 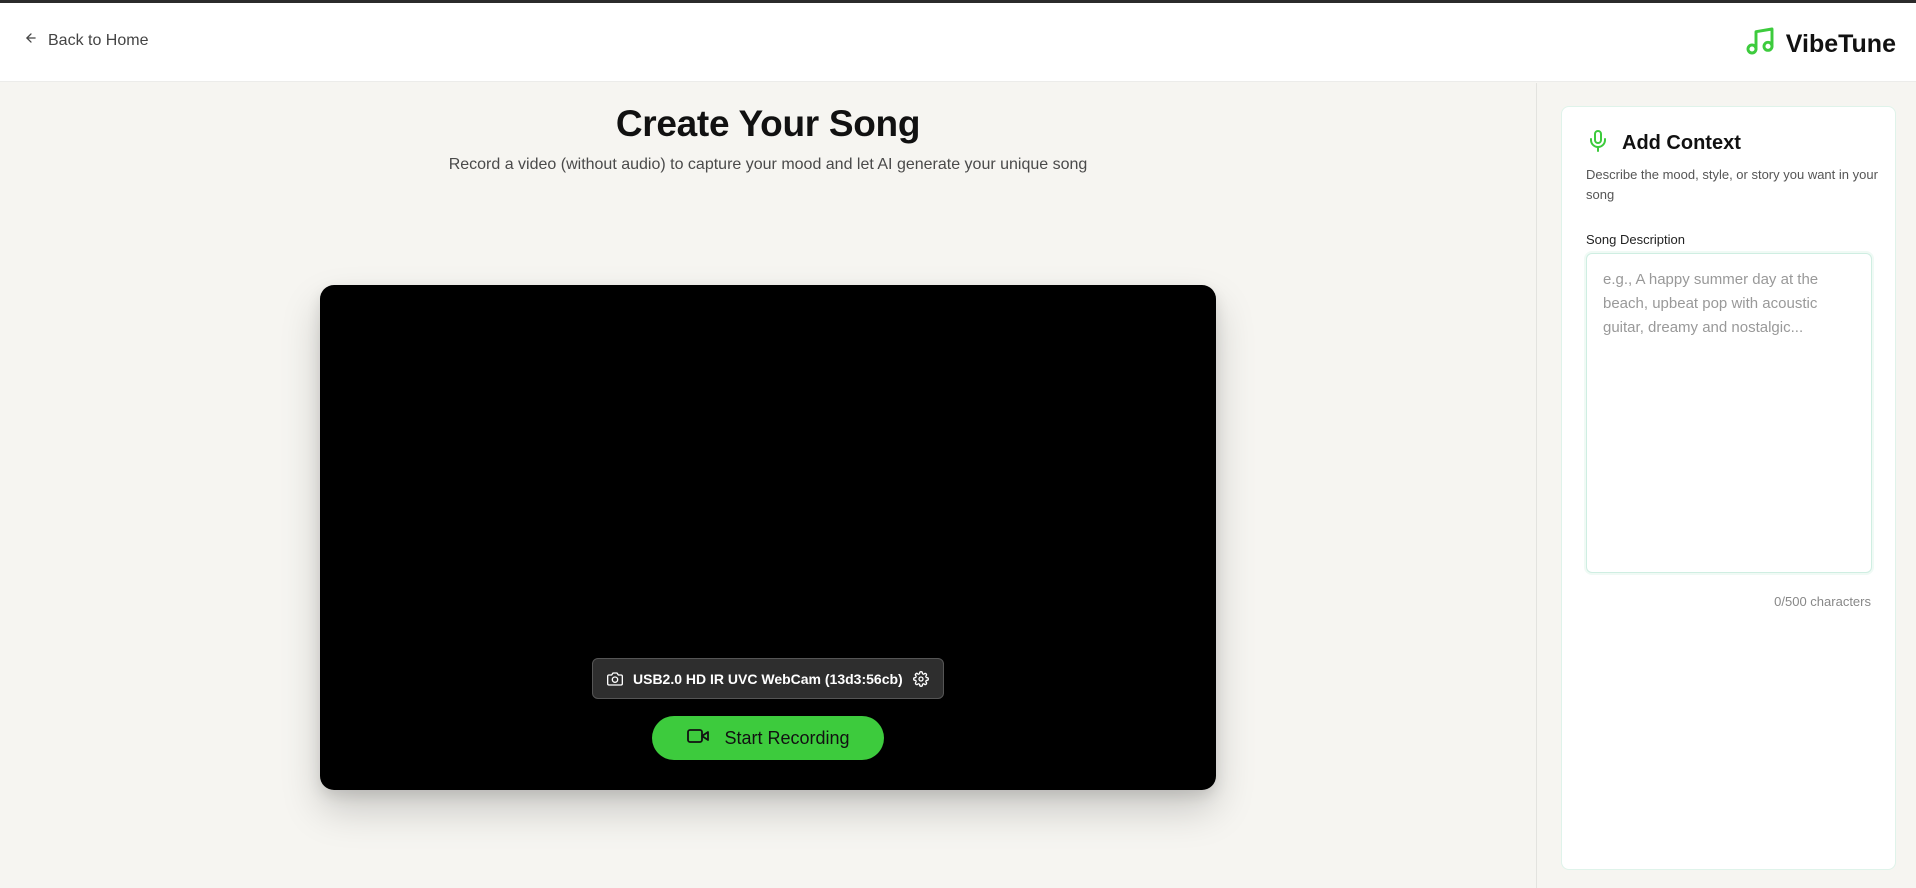 I want to click on start-recording-button: Start Recording, so click(x=768, y=738).